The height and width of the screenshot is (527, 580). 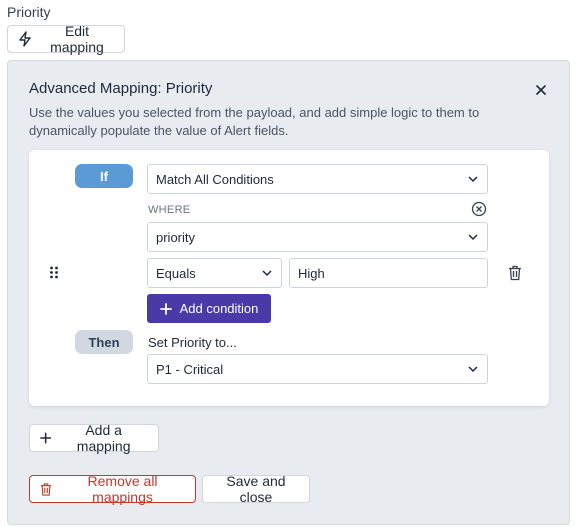 I want to click on drag-handle-icon, so click(x=54, y=274).